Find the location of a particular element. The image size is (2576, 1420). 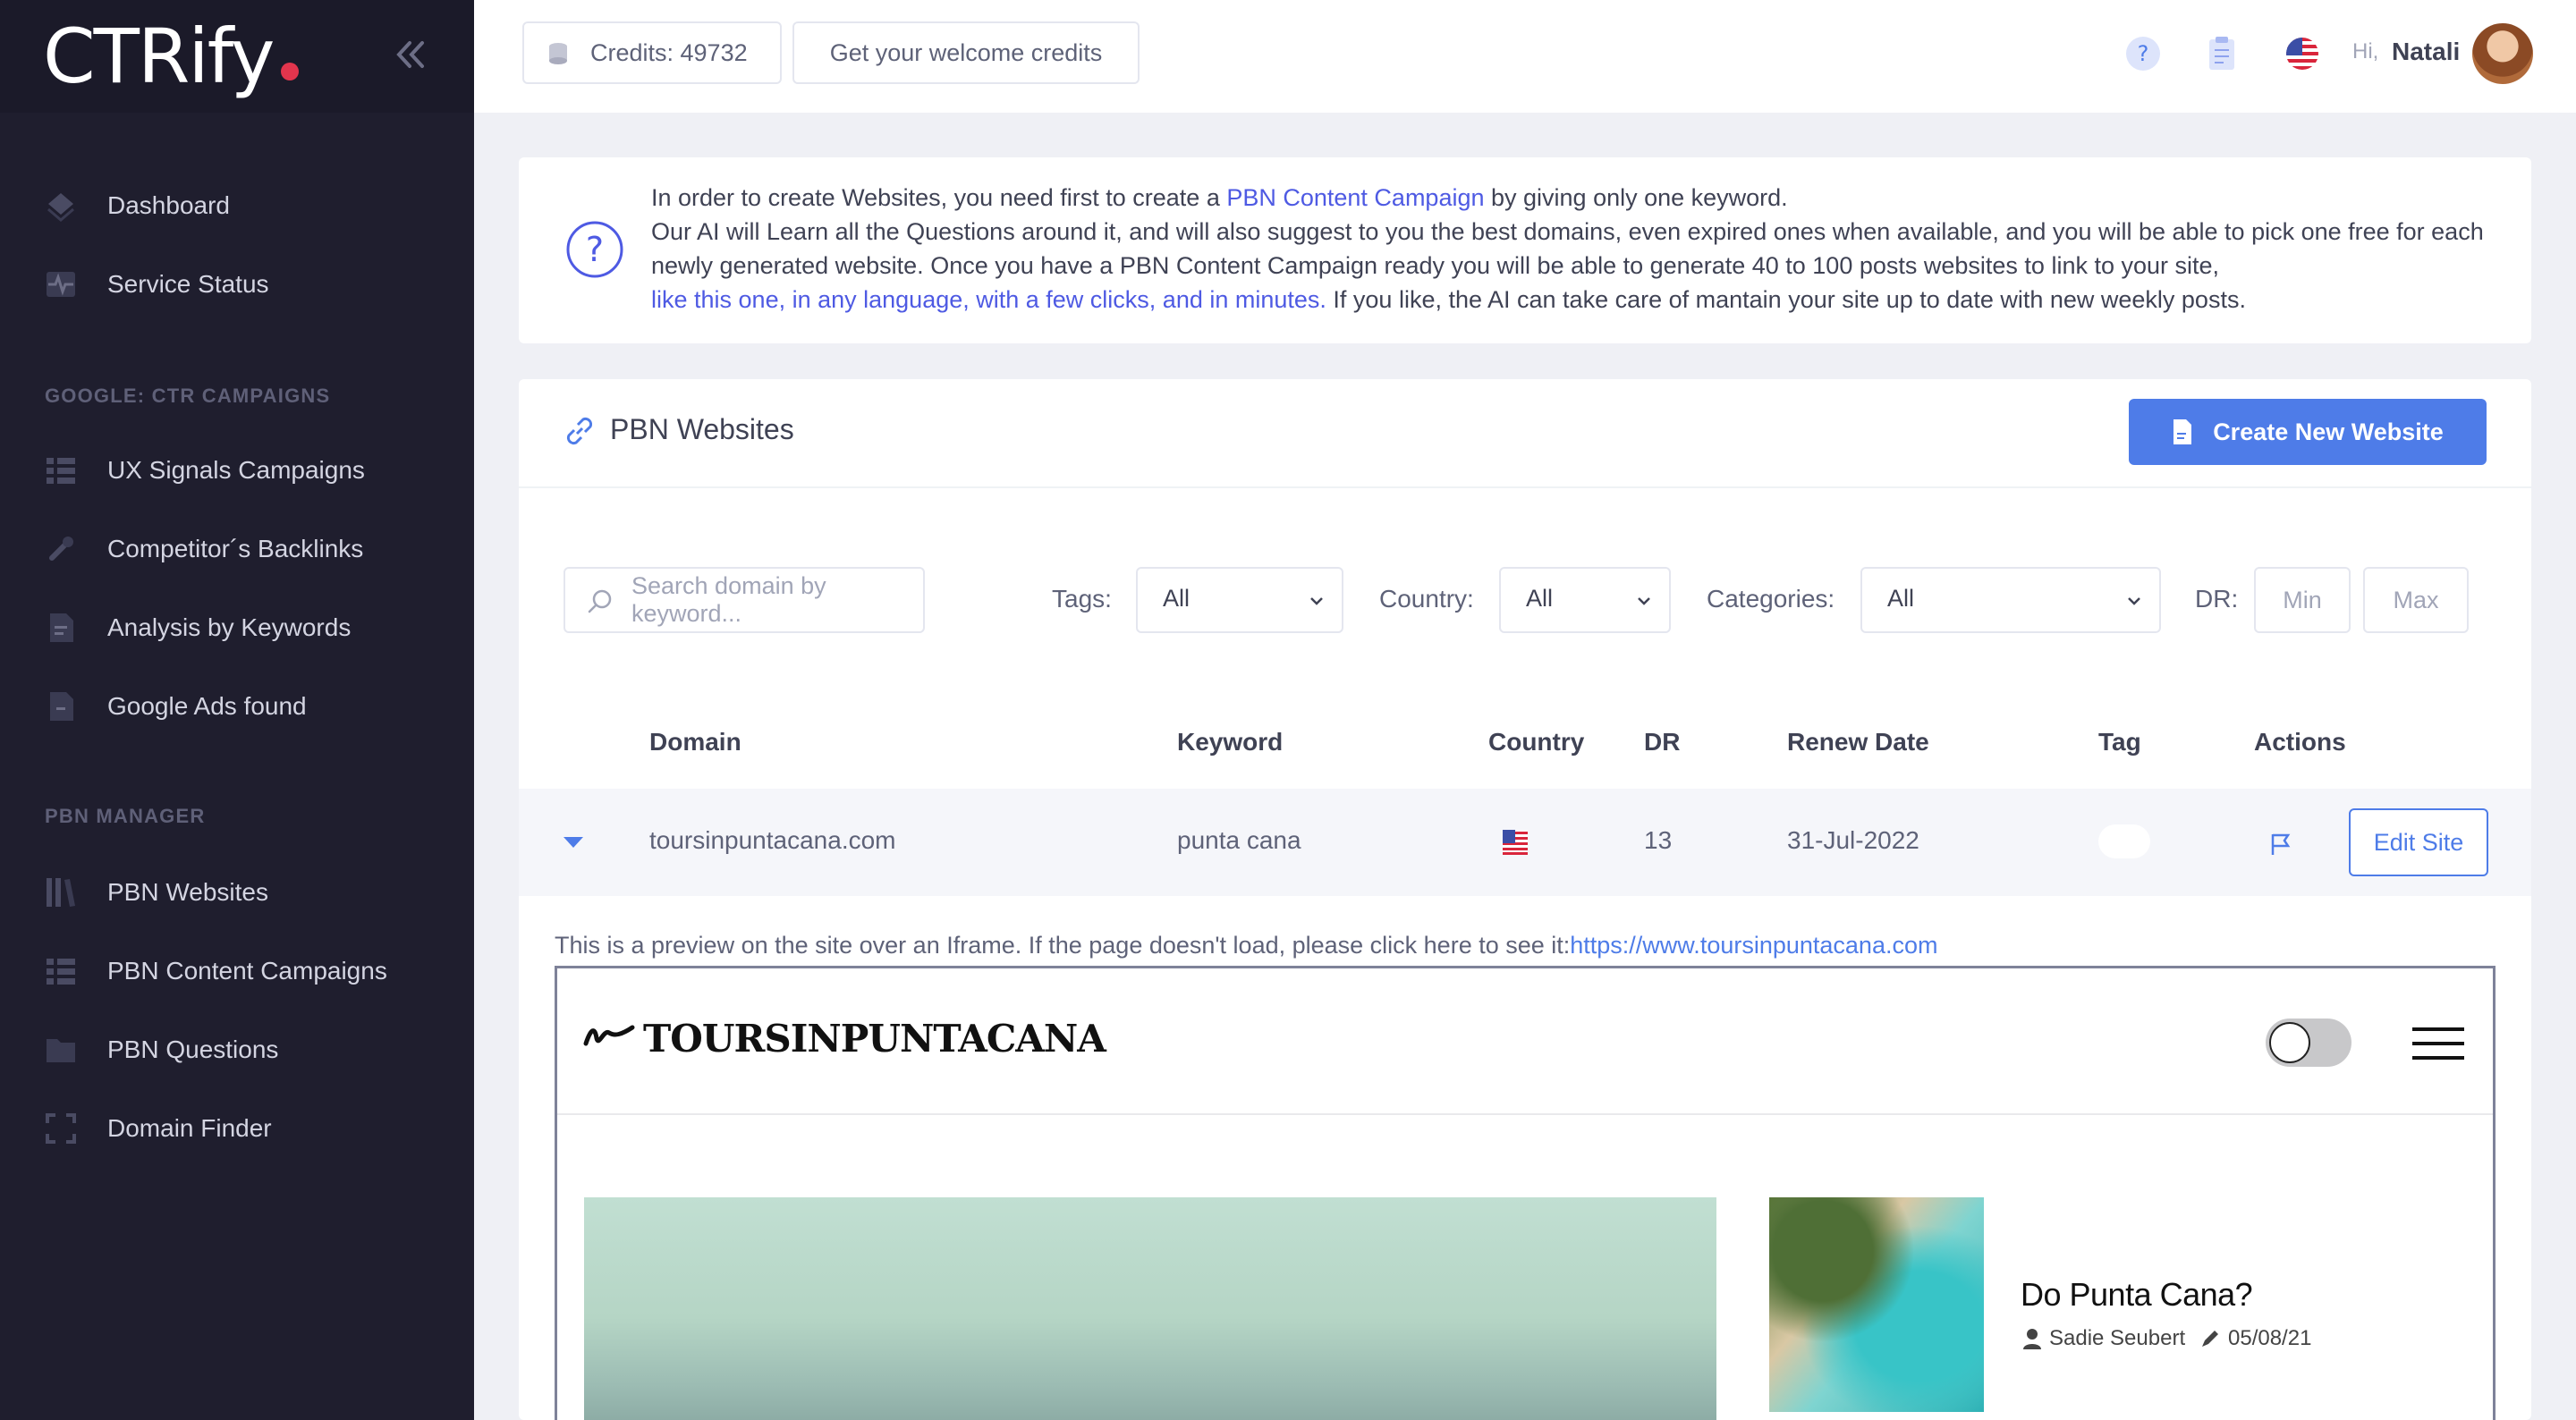

site-header: TOURSINPUNTACANA is located at coordinates (1525, 1041).